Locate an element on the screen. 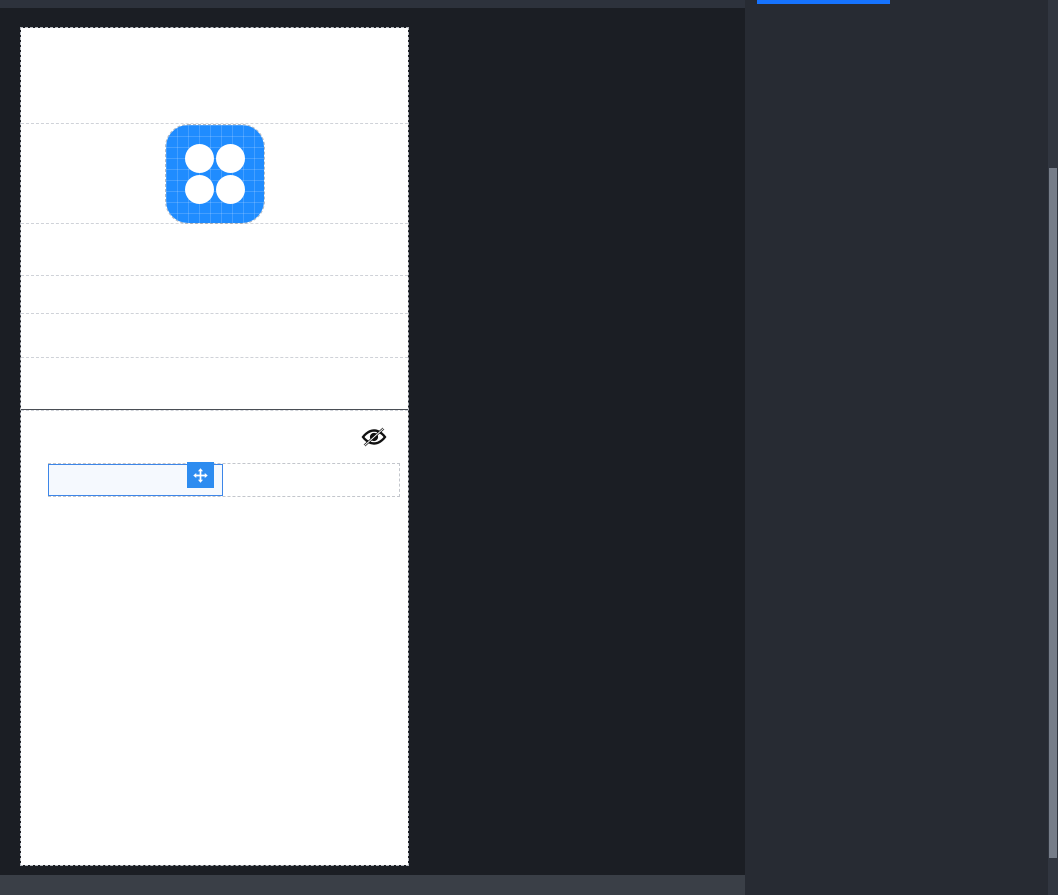 Image resolution: width=1058 pixels, height=895 pixels. canvas-top-strip is located at coordinates (372, 4).